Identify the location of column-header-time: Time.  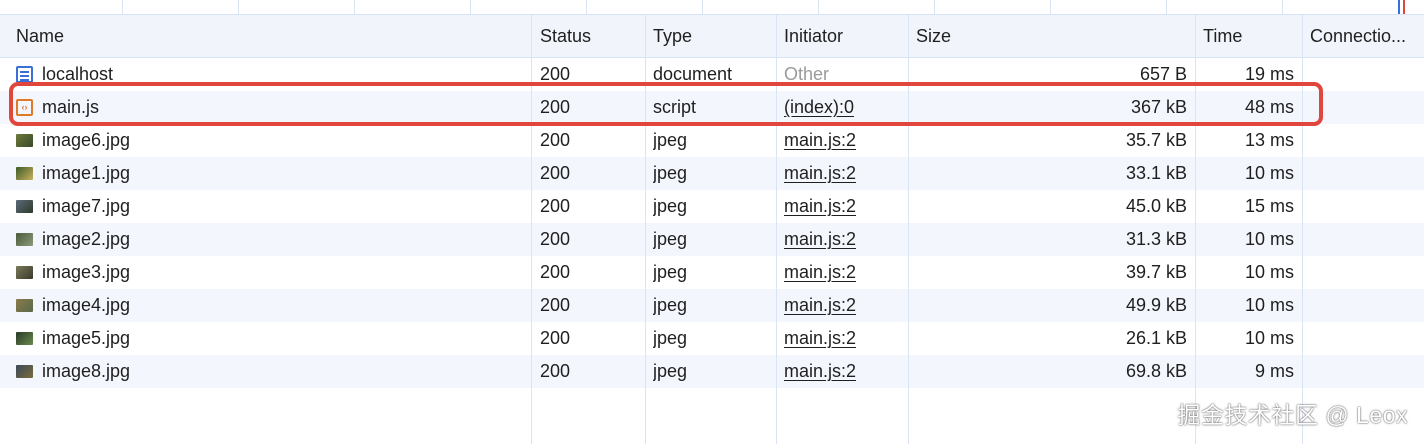
(1250, 36).